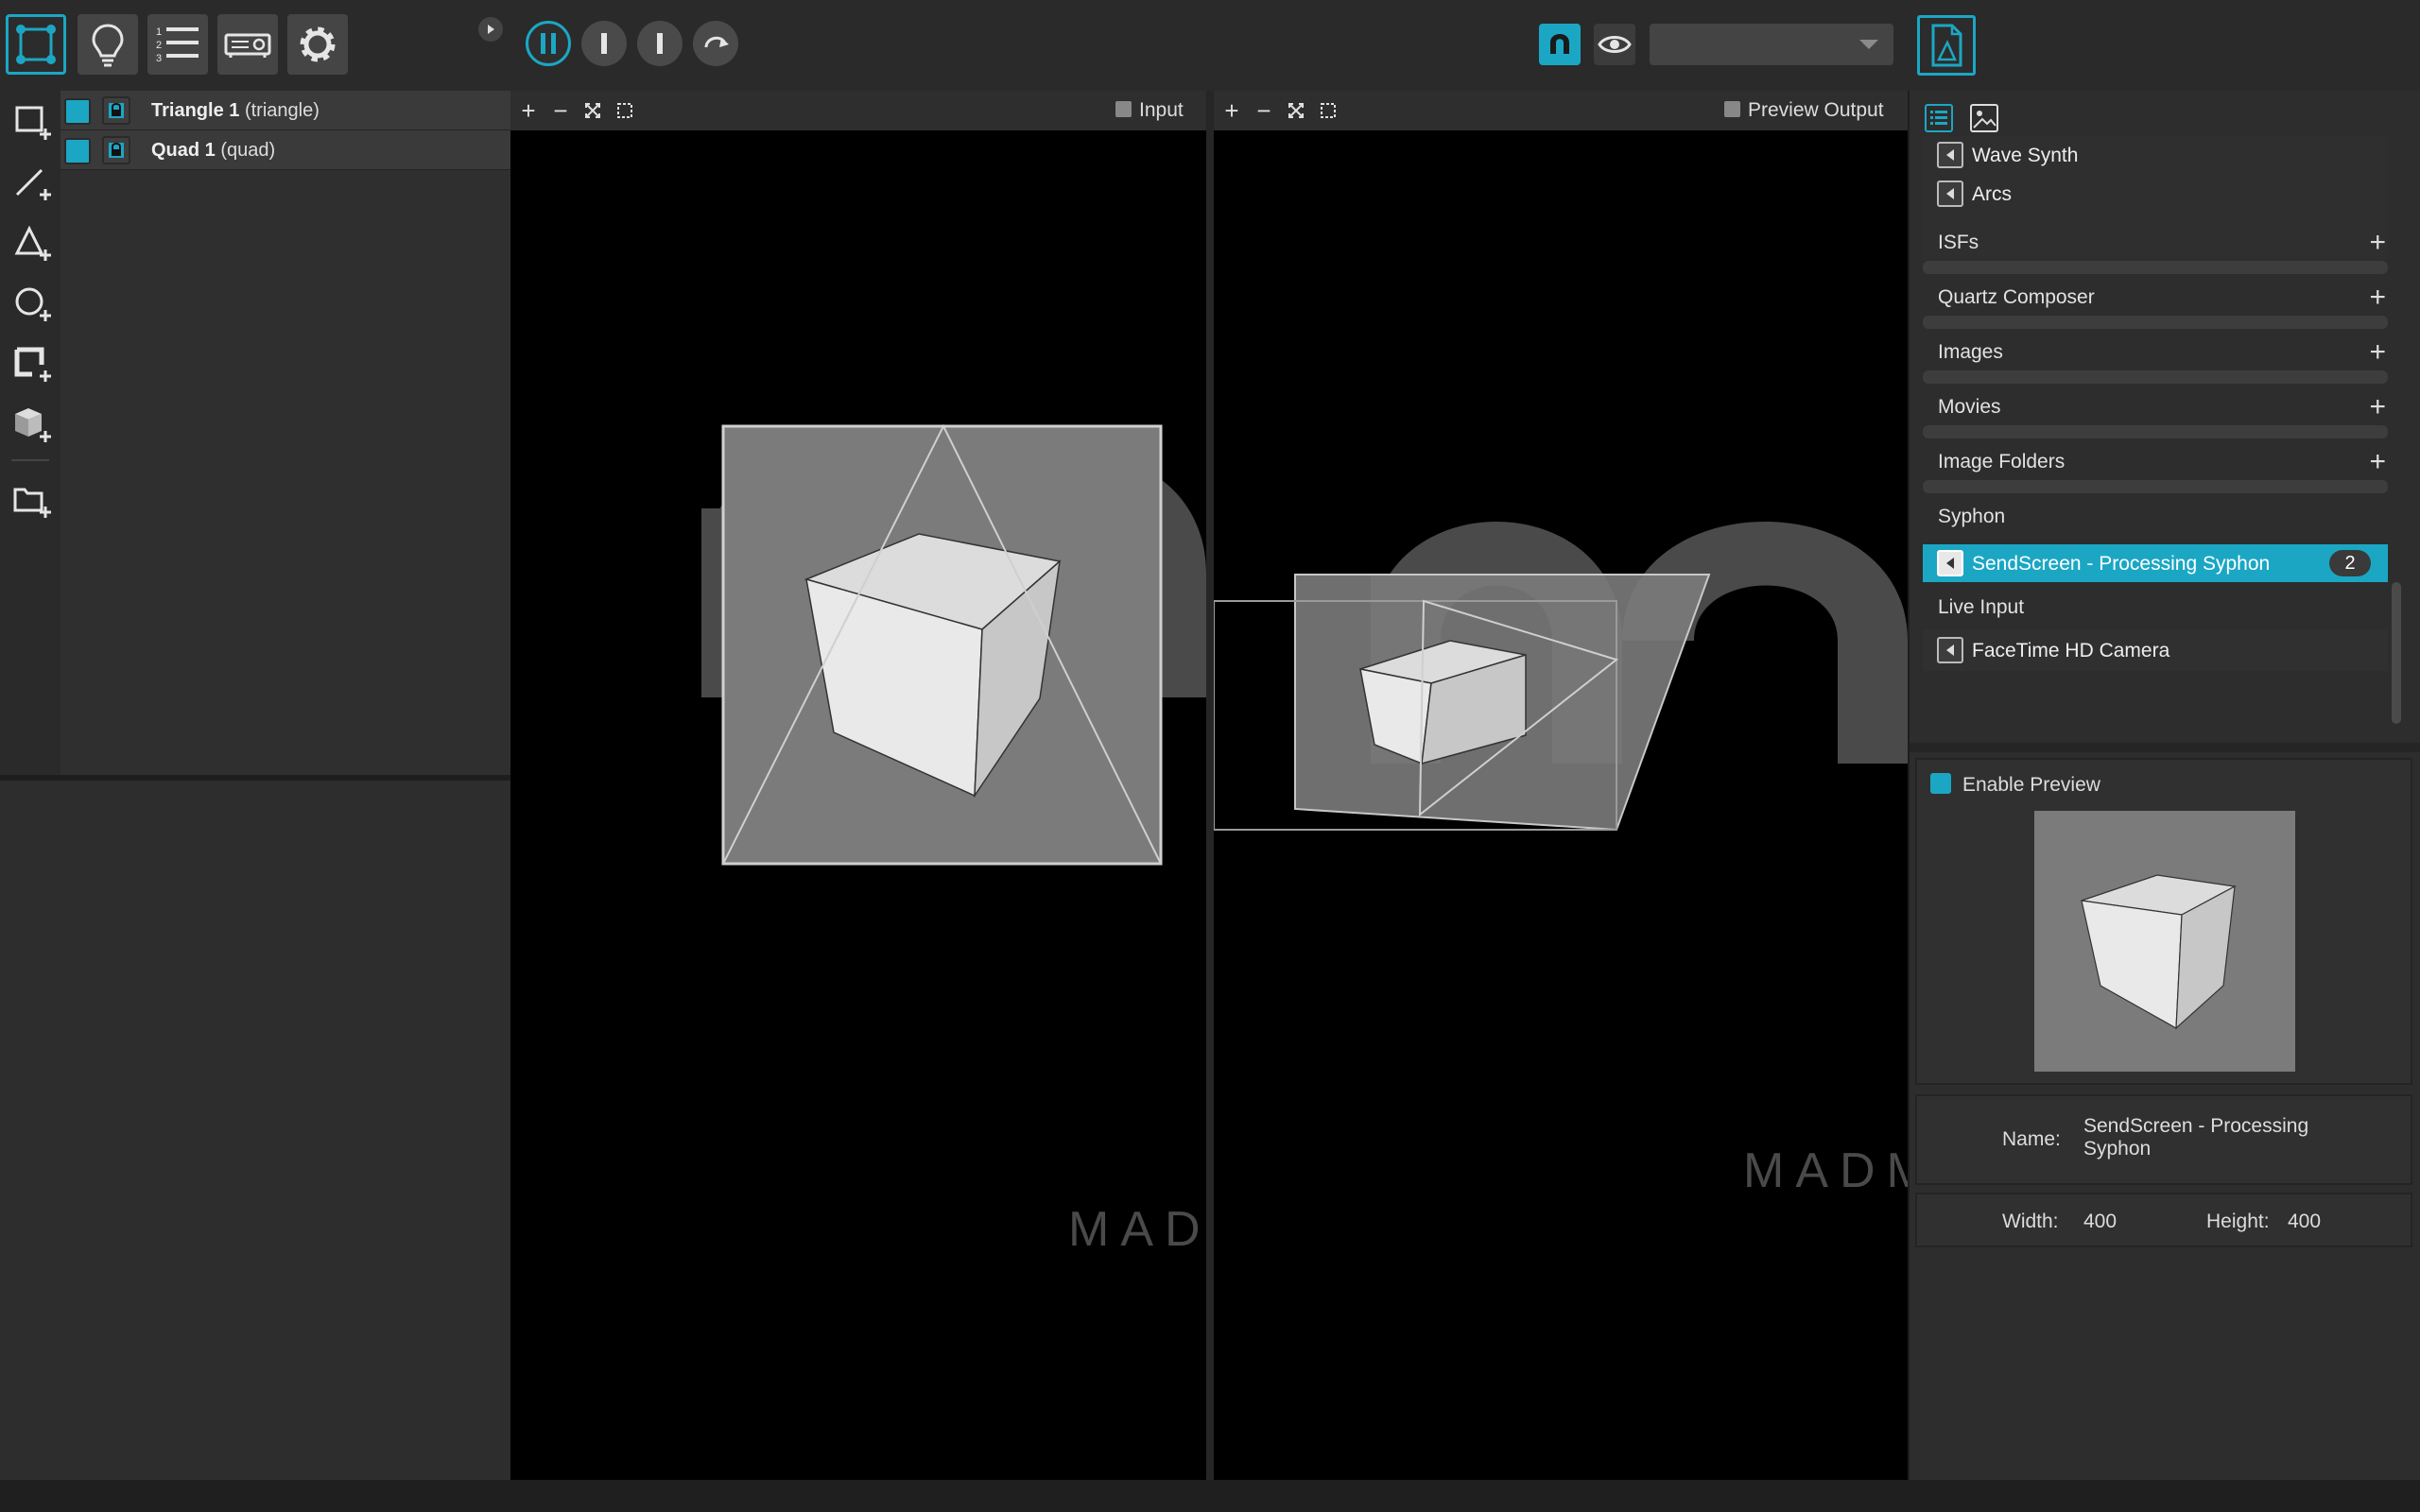 The image size is (2420, 1512). Describe the element at coordinates (2164, 941) in the screenshot. I see `source-preview-image` at that location.